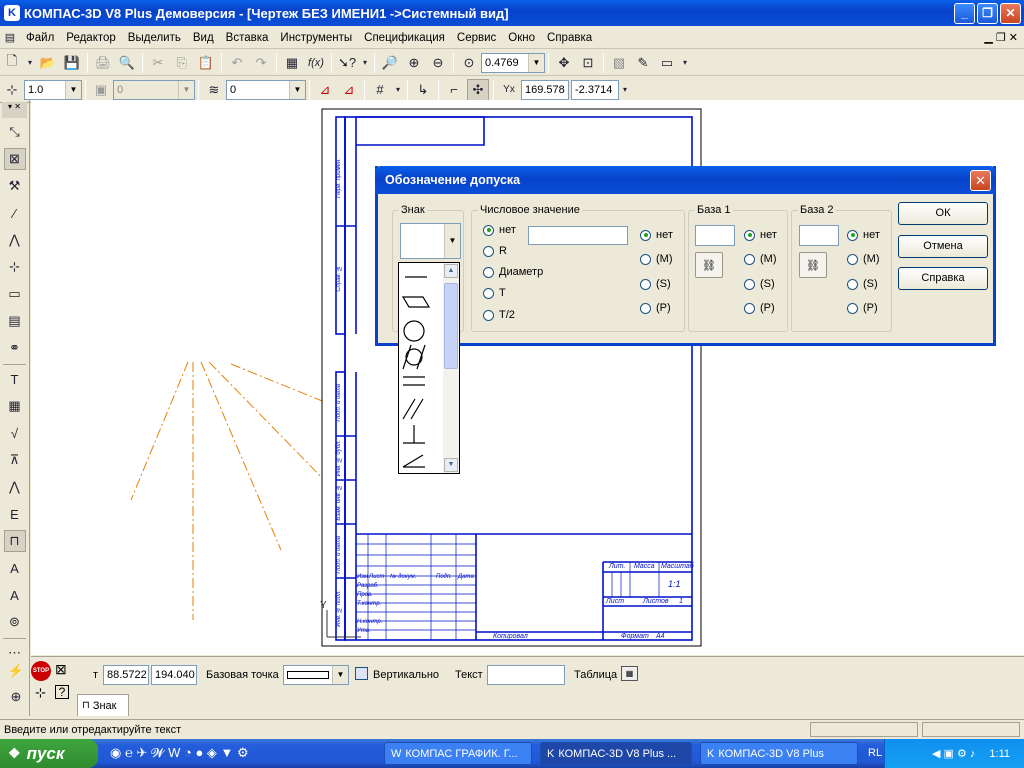 This screenshot has height=768, width=1024. What do you see at coordinates (62, 692) in the screenshot?
I see `help-icon: ?` at bounding box center [62, 692].